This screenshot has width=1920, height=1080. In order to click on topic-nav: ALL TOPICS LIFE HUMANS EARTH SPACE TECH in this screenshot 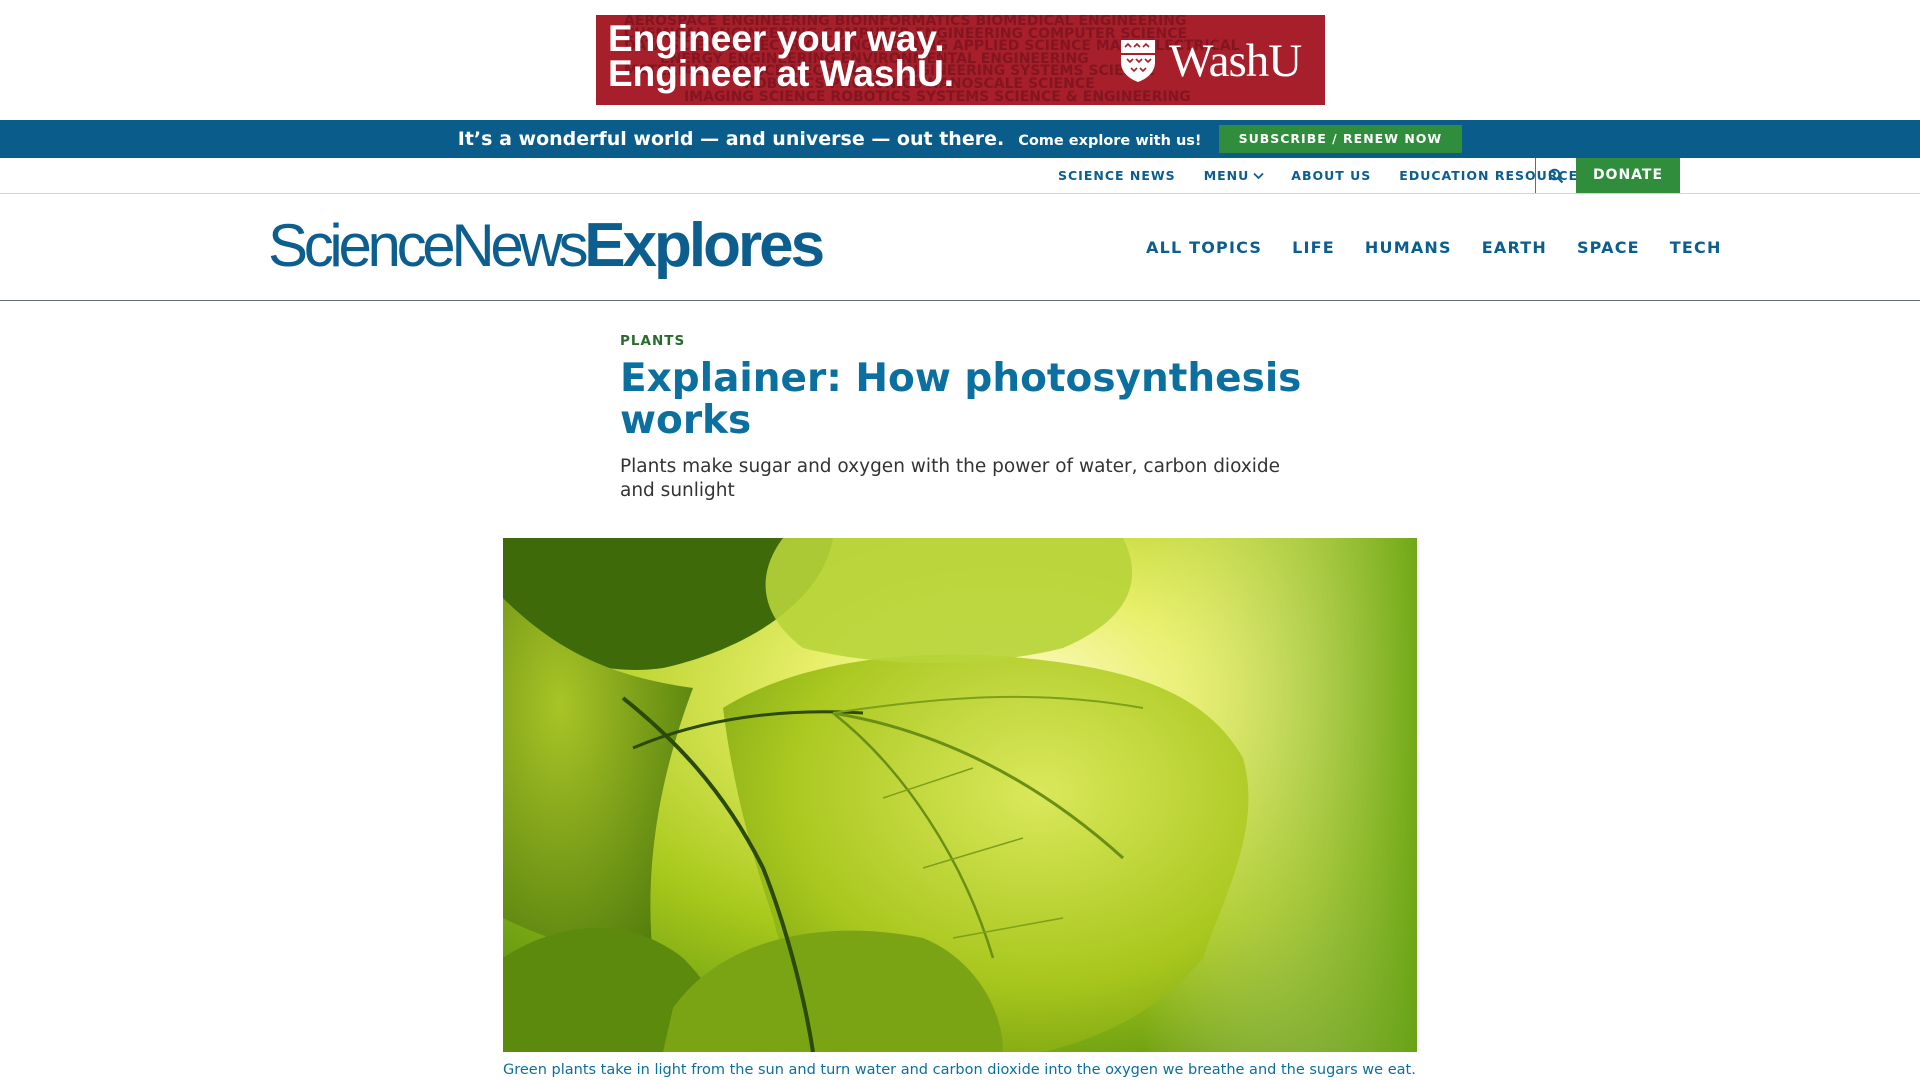, I will do `click(1434, 247)`.